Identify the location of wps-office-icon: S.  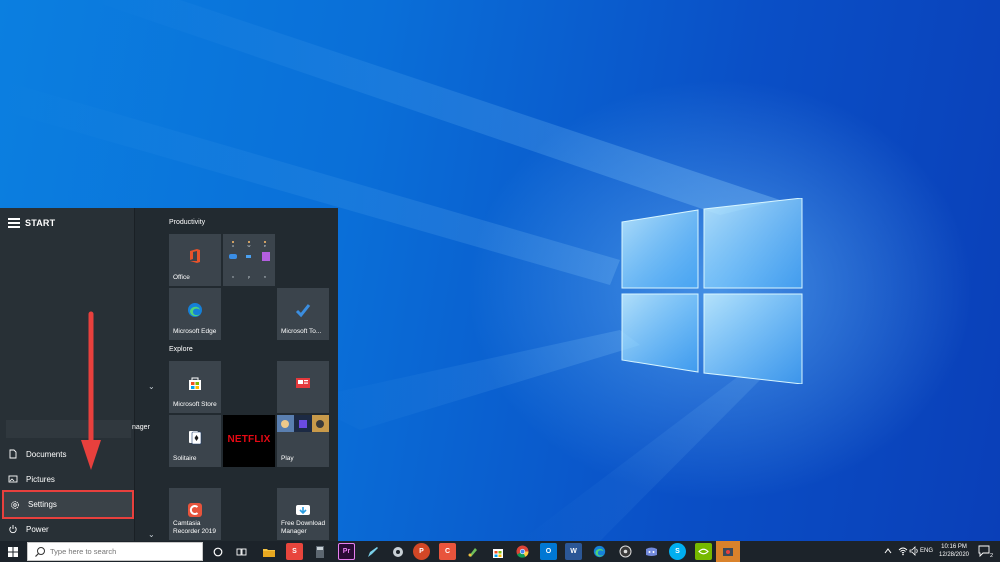
(294, 551).